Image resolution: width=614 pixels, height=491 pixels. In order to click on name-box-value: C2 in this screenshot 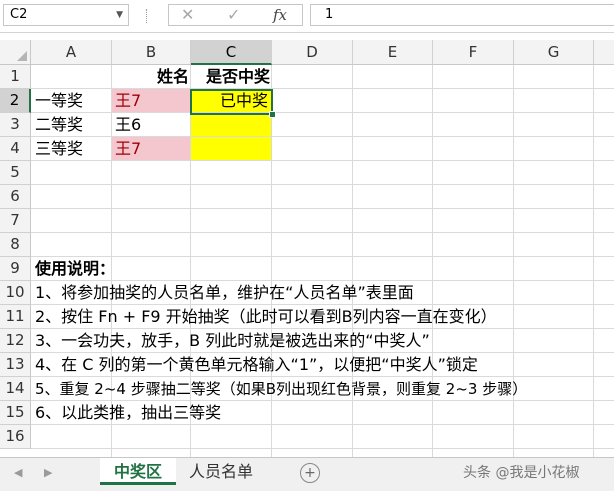, I will do `click(19, 14)`.